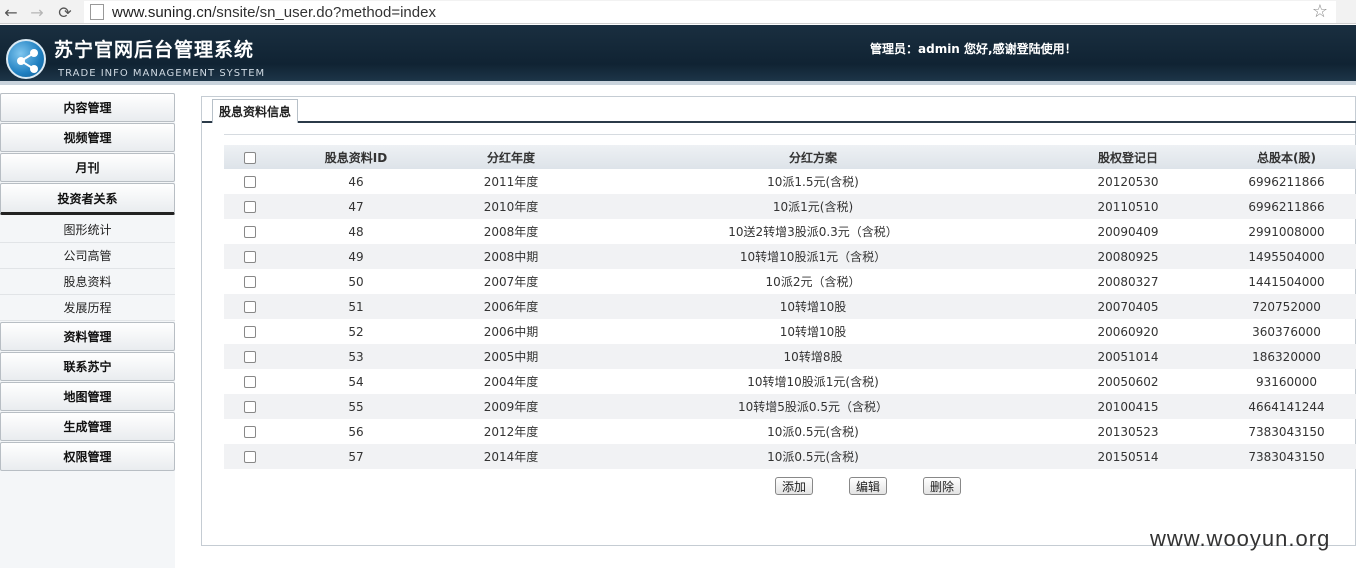  I want to click on cell-plan: 10转增5股派0.5元（含税）, so click(813, 406).